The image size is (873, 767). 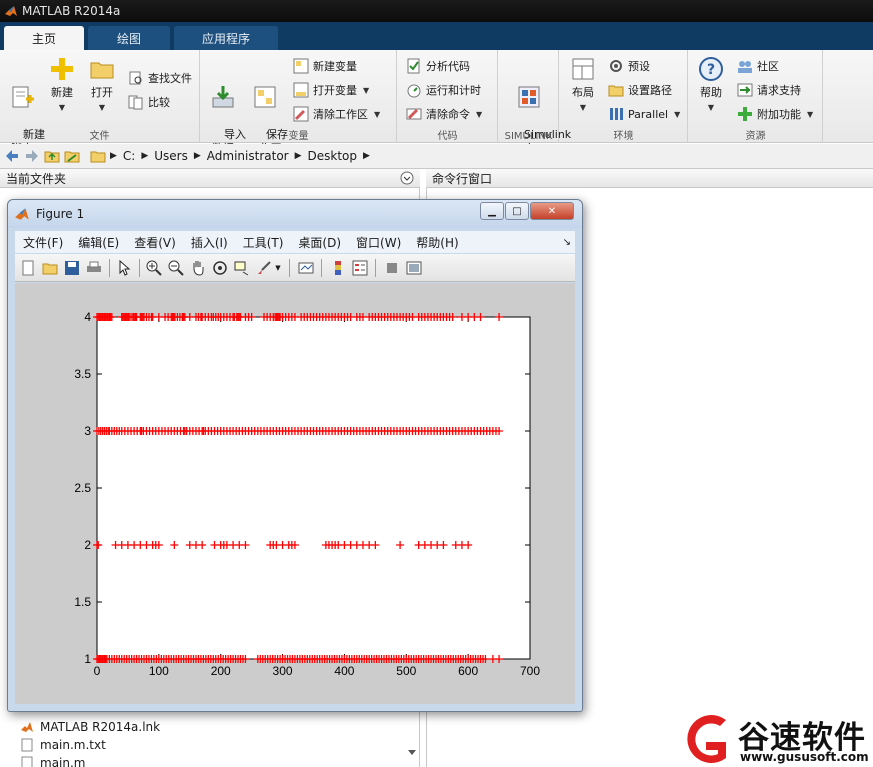 I want to click on open-file-button, so click(x=50, y=268).